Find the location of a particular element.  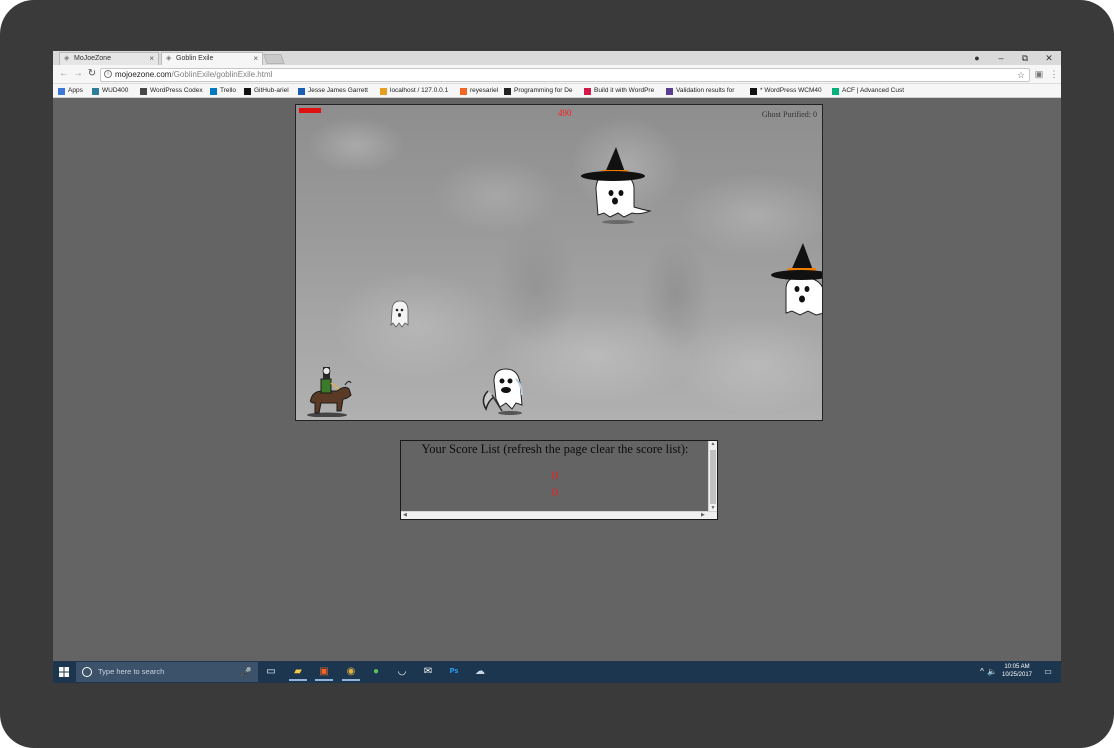

blue-square-icon is located at coordinates (301, 91).